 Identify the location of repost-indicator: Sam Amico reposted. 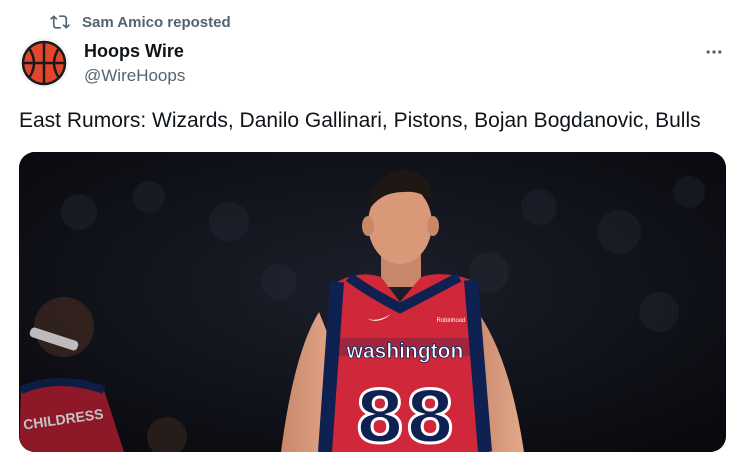
(140, 22).